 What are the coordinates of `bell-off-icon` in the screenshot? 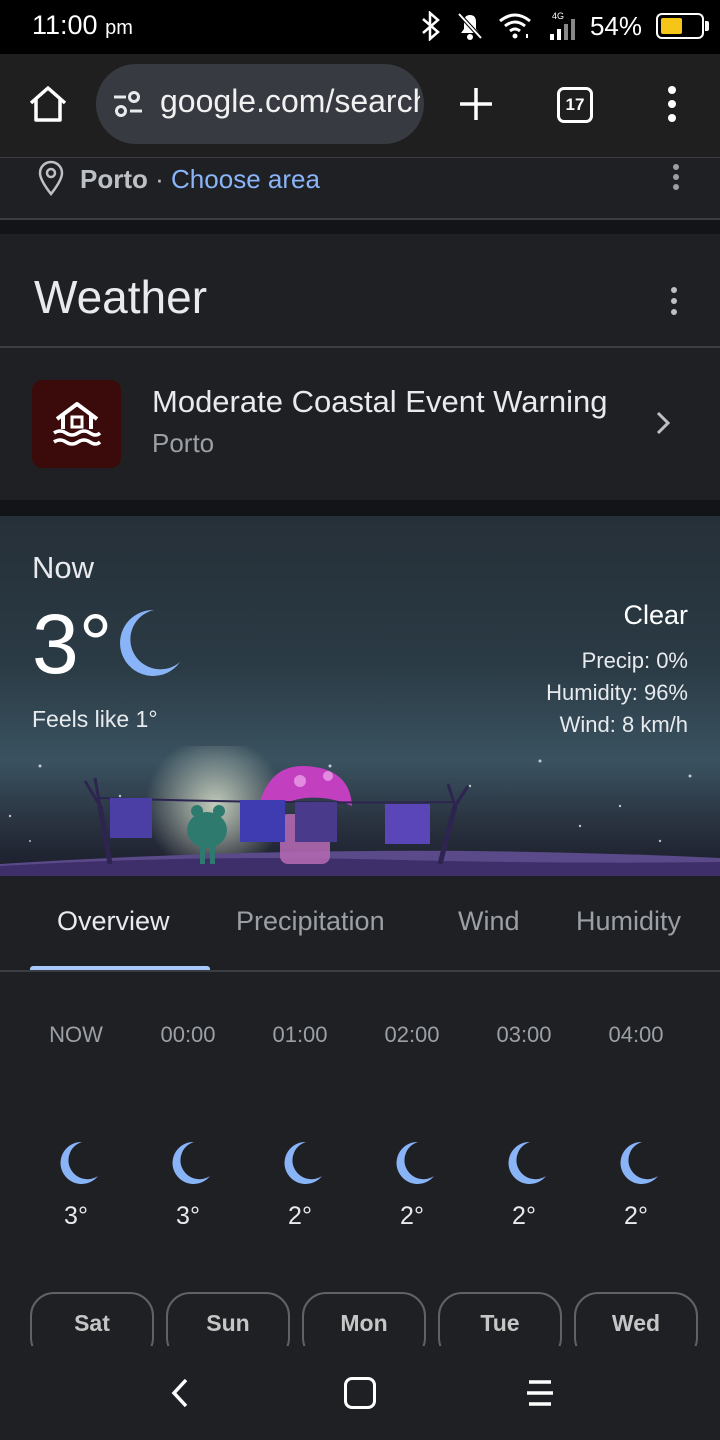 It's located at (470, 26).